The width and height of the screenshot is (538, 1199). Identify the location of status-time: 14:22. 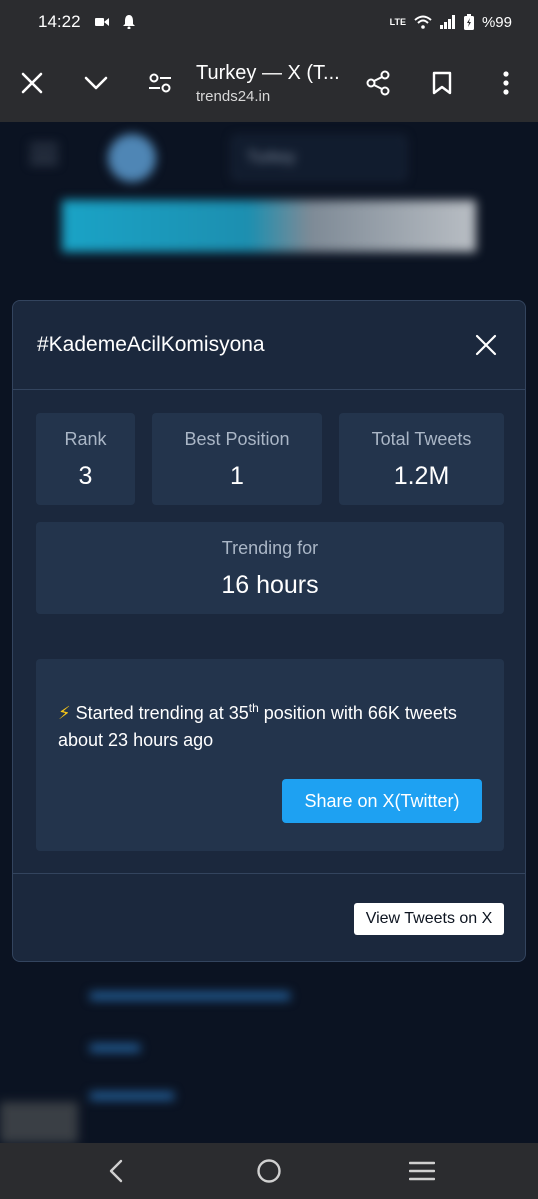
(59, 21).